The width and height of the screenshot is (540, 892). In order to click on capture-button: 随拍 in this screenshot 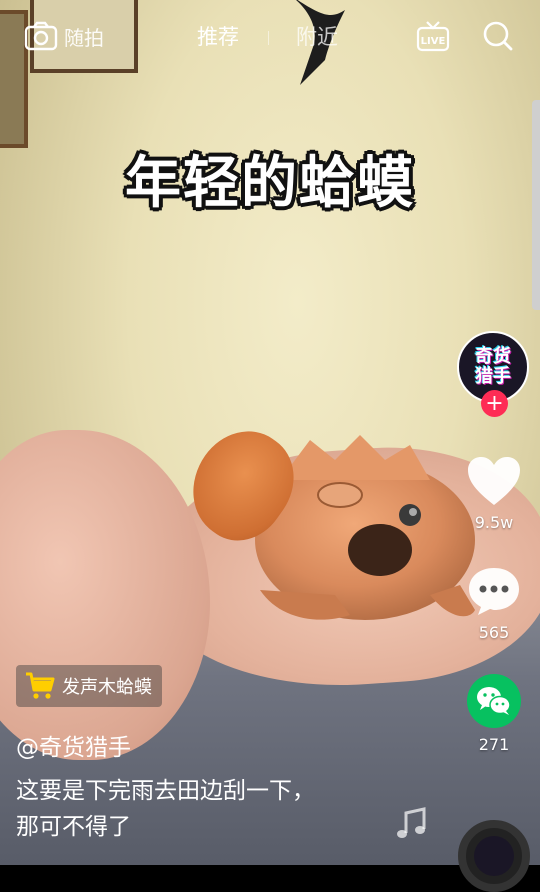, I will do `click(64, 36)`.